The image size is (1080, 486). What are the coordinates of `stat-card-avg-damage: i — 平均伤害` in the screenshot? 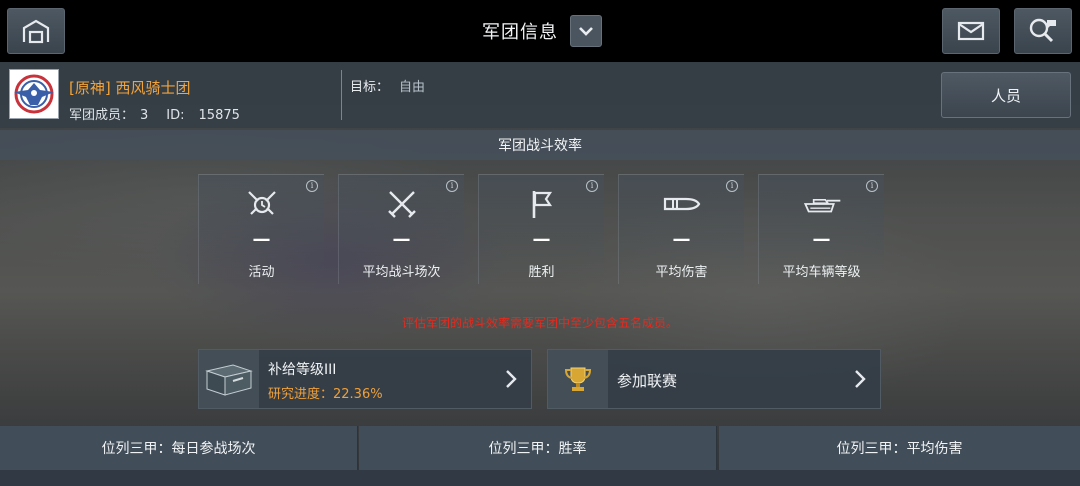 It's located at (681, 229).